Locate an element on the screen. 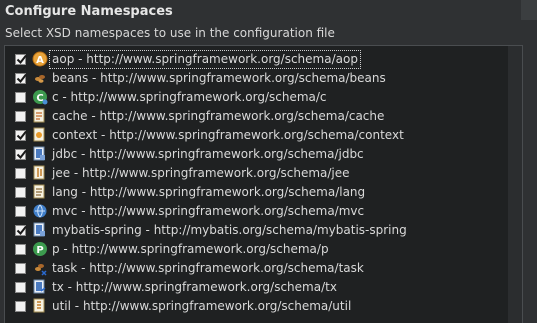 This screenshot has height=323, width=537. svg-text: P is located at coordinates (39, 250).